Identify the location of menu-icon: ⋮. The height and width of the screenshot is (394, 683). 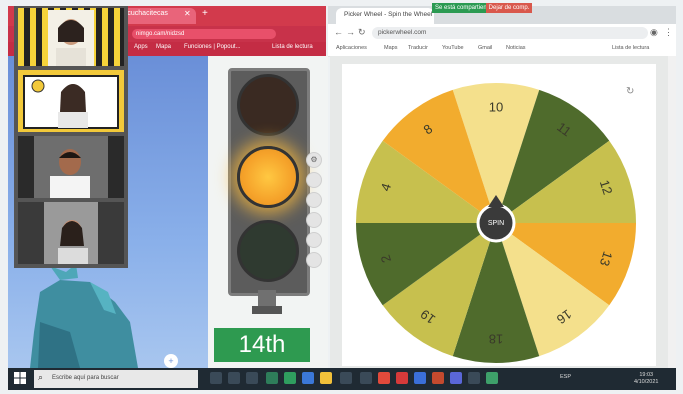
(668, 32).